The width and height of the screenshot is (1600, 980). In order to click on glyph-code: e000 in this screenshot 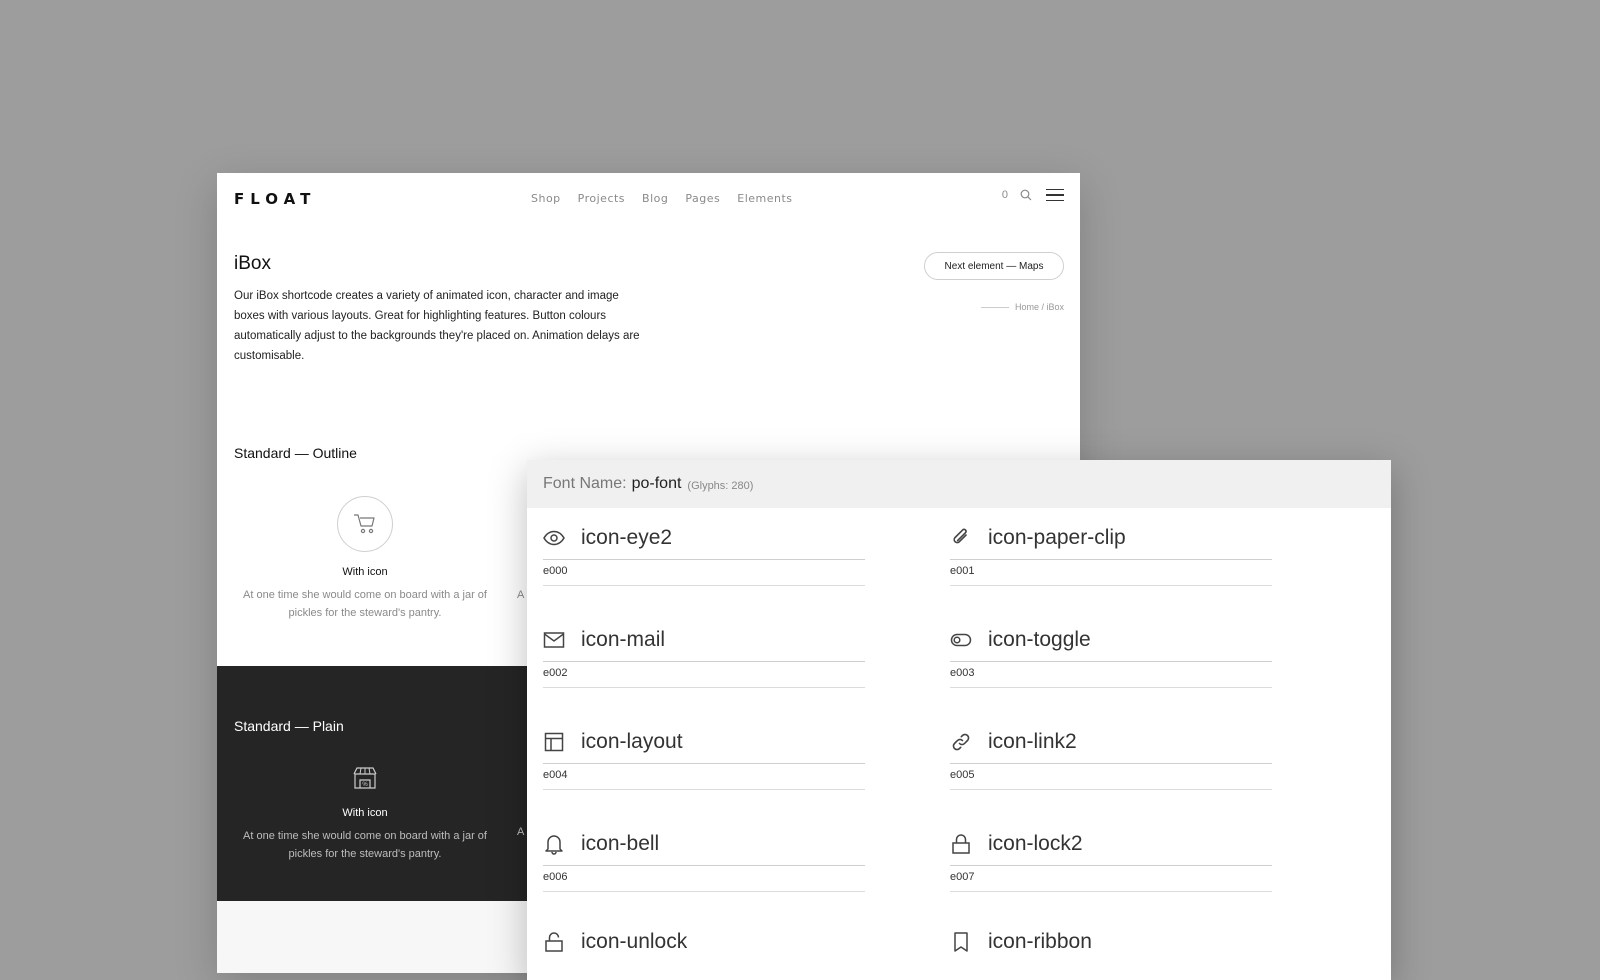, I will do `click(704, 572)`.